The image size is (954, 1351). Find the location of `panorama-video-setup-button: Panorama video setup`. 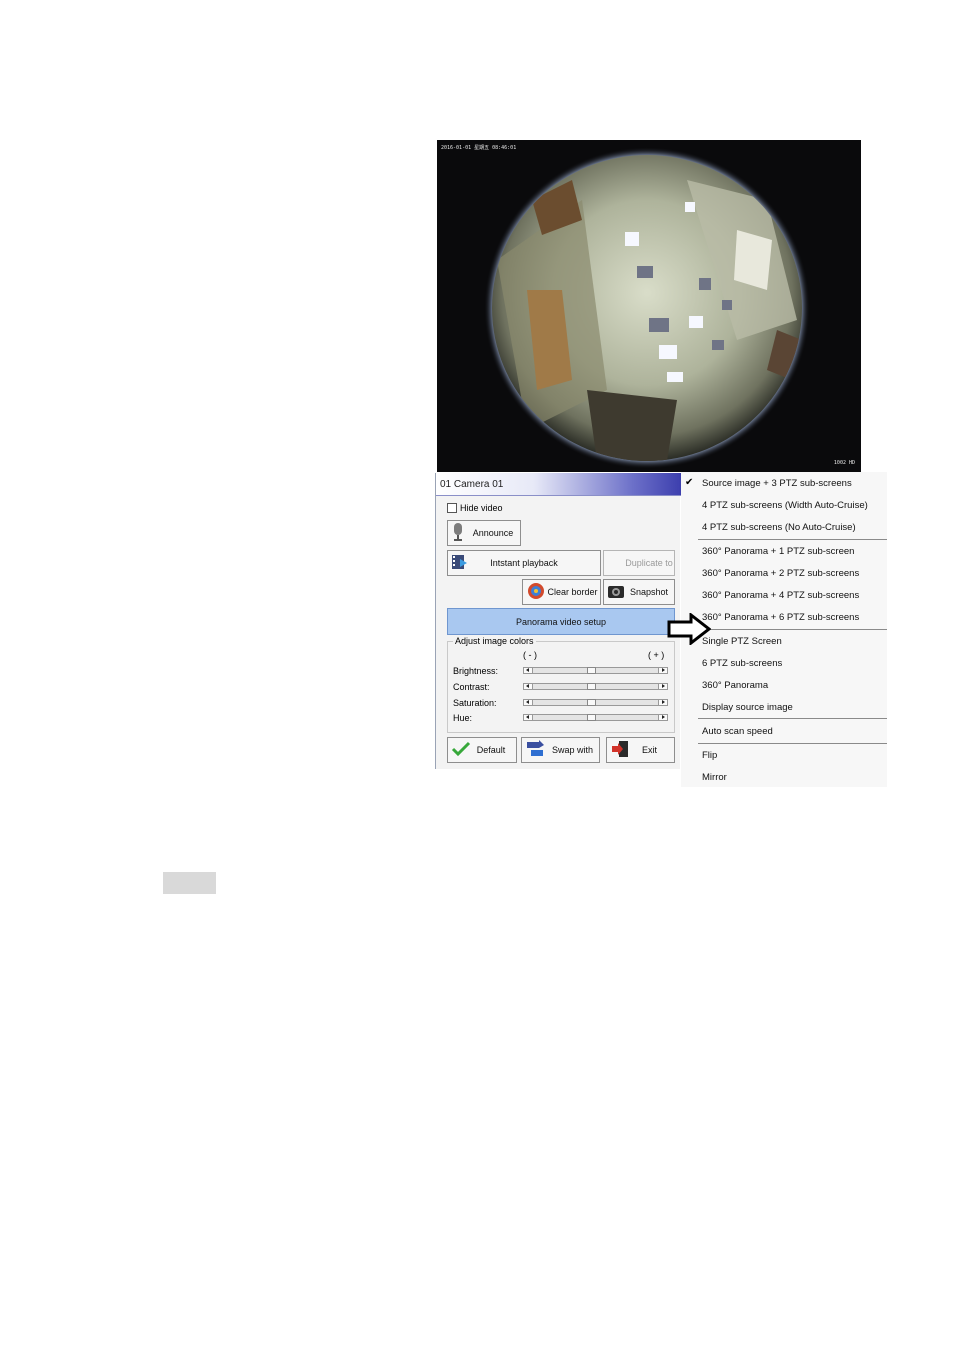

panorama-video-setup-button: Panorama video setup is located at coordinates (561, 621).